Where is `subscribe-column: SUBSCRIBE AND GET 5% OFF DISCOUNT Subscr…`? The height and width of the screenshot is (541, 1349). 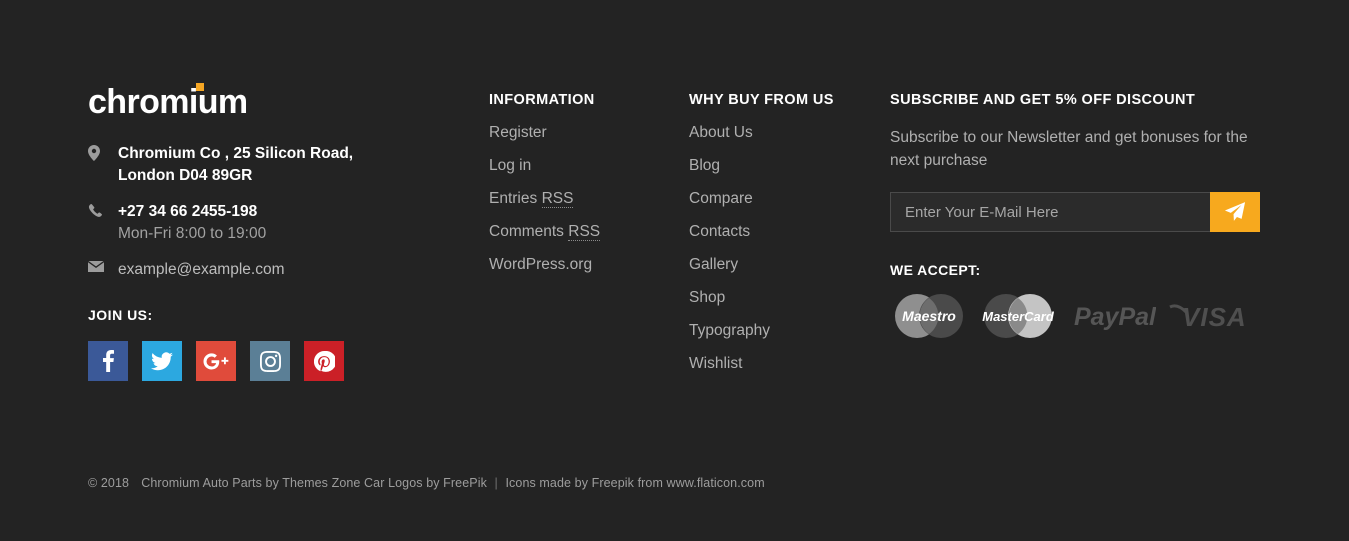
subscribe-column: SUBSCRIBE AND GET 5% OFF DISCOUNT Subscr… is located at coordinates (1080, 218).